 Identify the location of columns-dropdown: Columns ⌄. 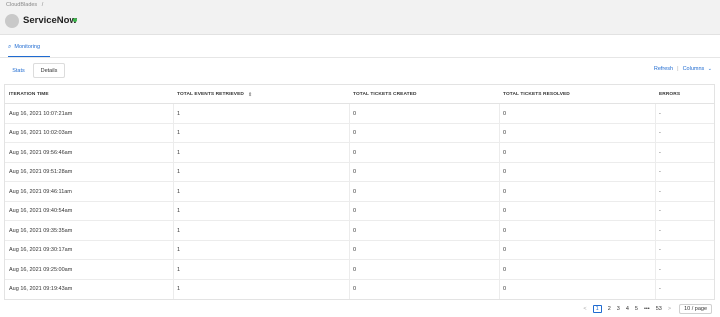
(697, 69).